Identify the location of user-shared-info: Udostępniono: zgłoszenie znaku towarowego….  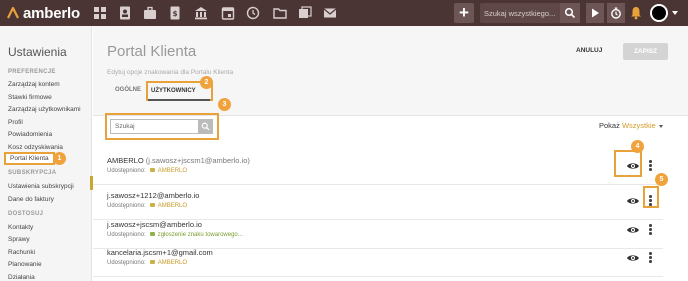
(175, 235).